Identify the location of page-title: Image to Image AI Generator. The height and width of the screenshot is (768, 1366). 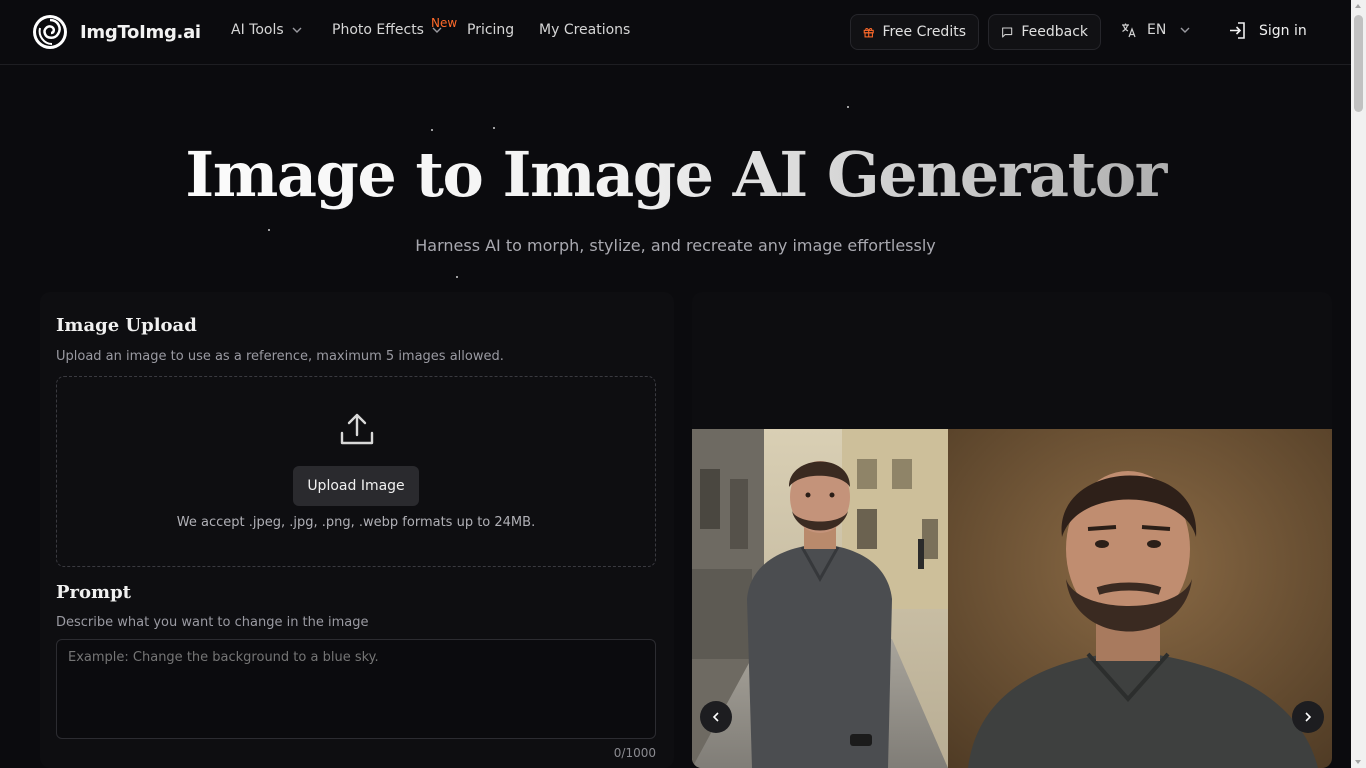
(675, 174).